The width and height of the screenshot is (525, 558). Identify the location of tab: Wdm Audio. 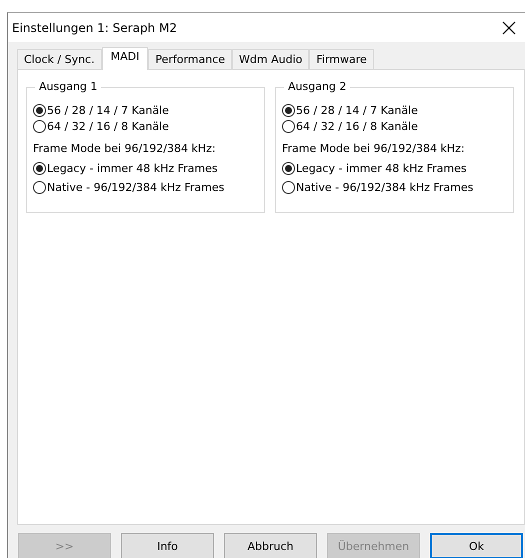
(271, 59).